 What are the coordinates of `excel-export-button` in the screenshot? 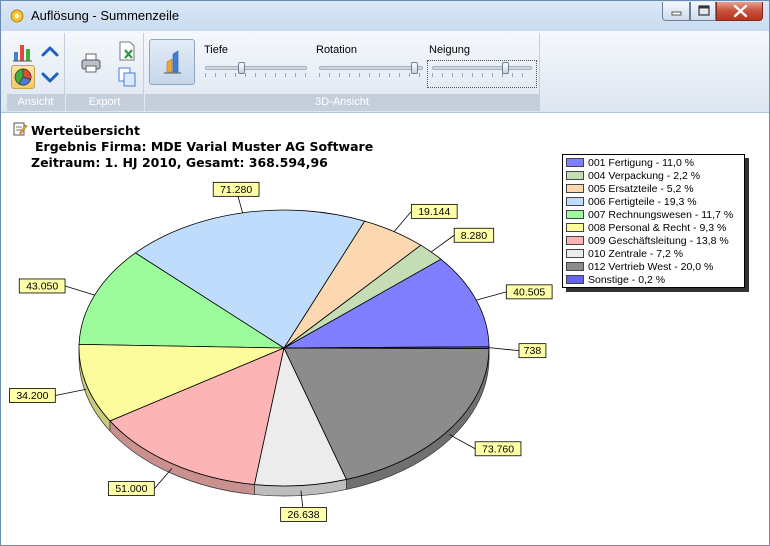 It's located at (127, 52).